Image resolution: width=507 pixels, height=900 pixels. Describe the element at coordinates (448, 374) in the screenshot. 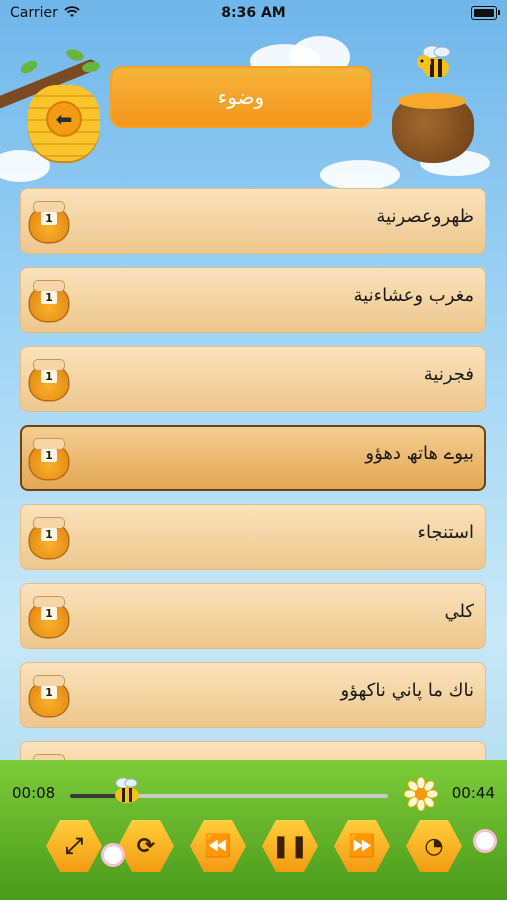

I see `list-item-label: فجرنية` at that location.